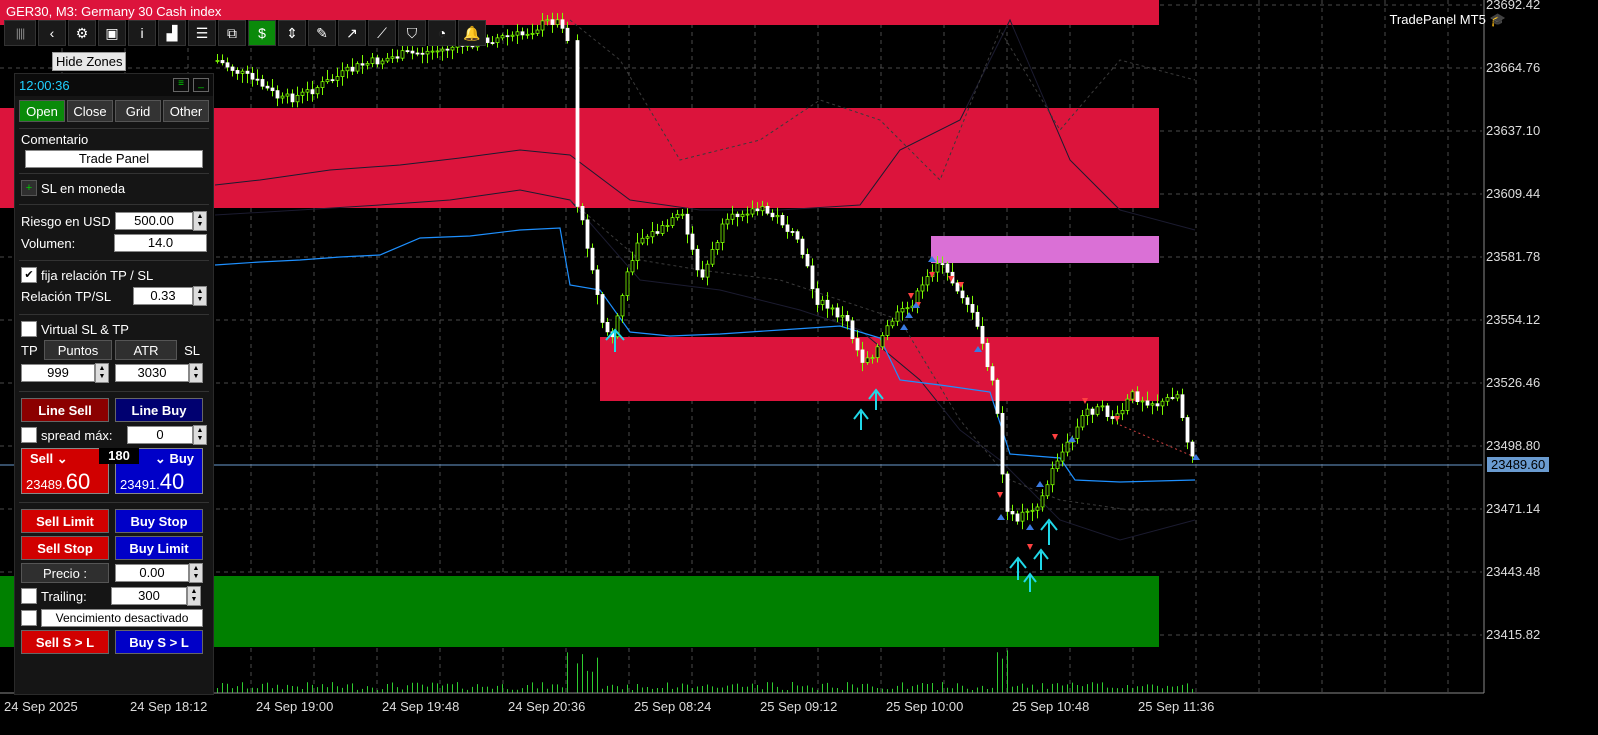  I want to click on volume-input: 14.0, so click(160, 243).